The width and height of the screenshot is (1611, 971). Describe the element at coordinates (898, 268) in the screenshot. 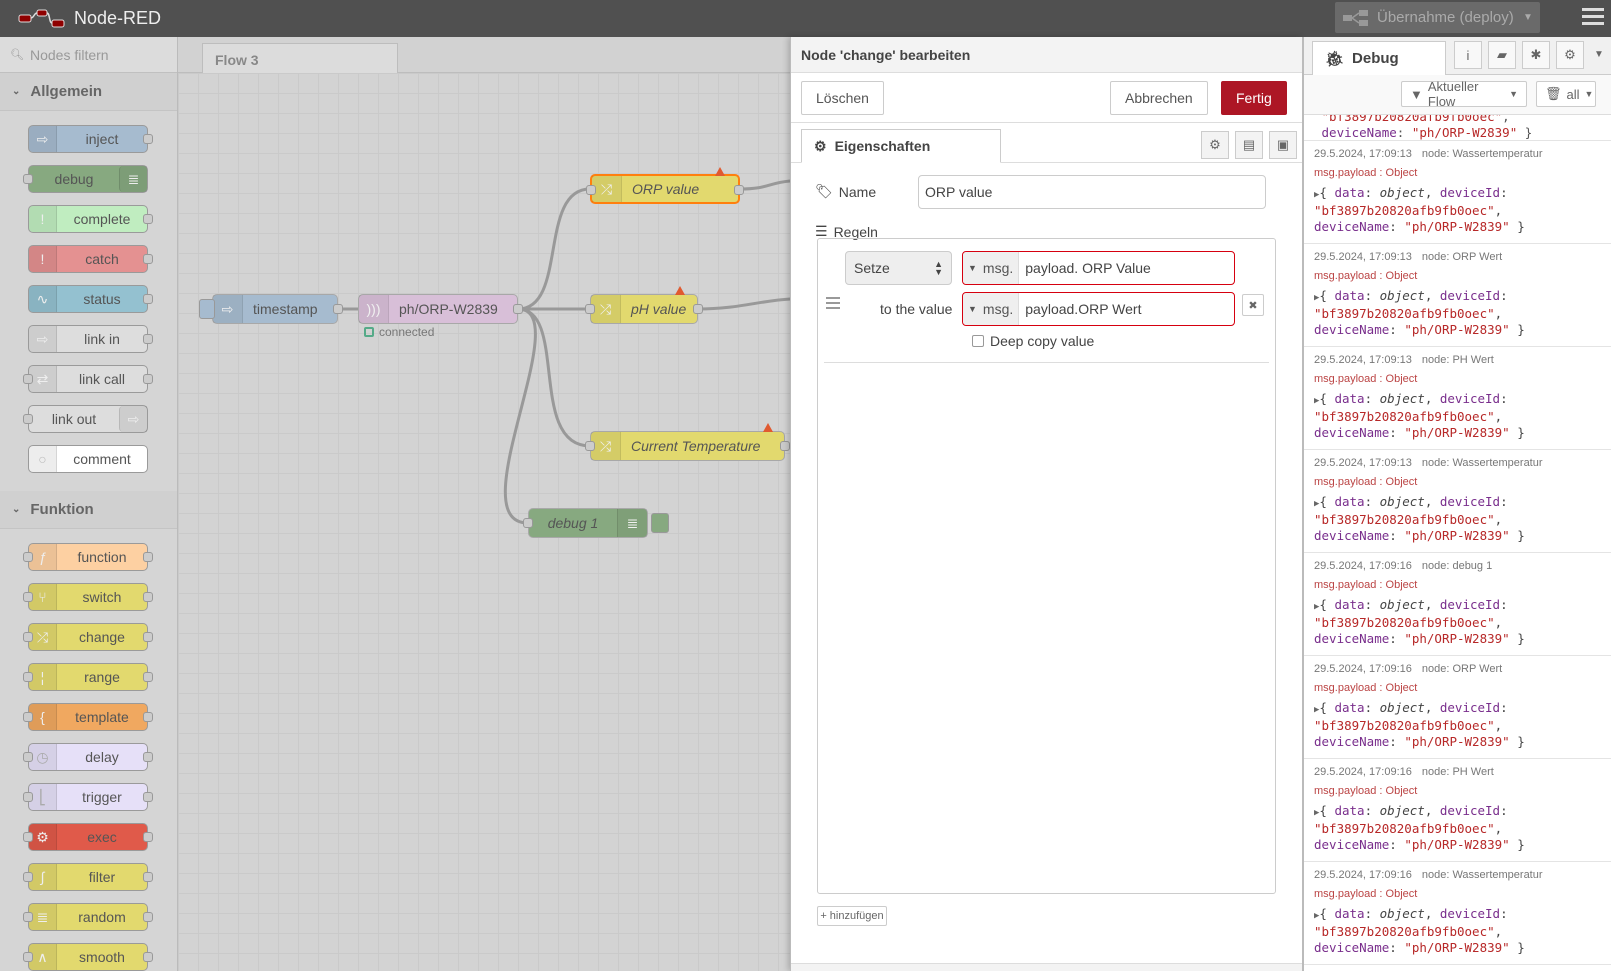

I see `rule-action-select: Setze ▲ ▼` at that location.